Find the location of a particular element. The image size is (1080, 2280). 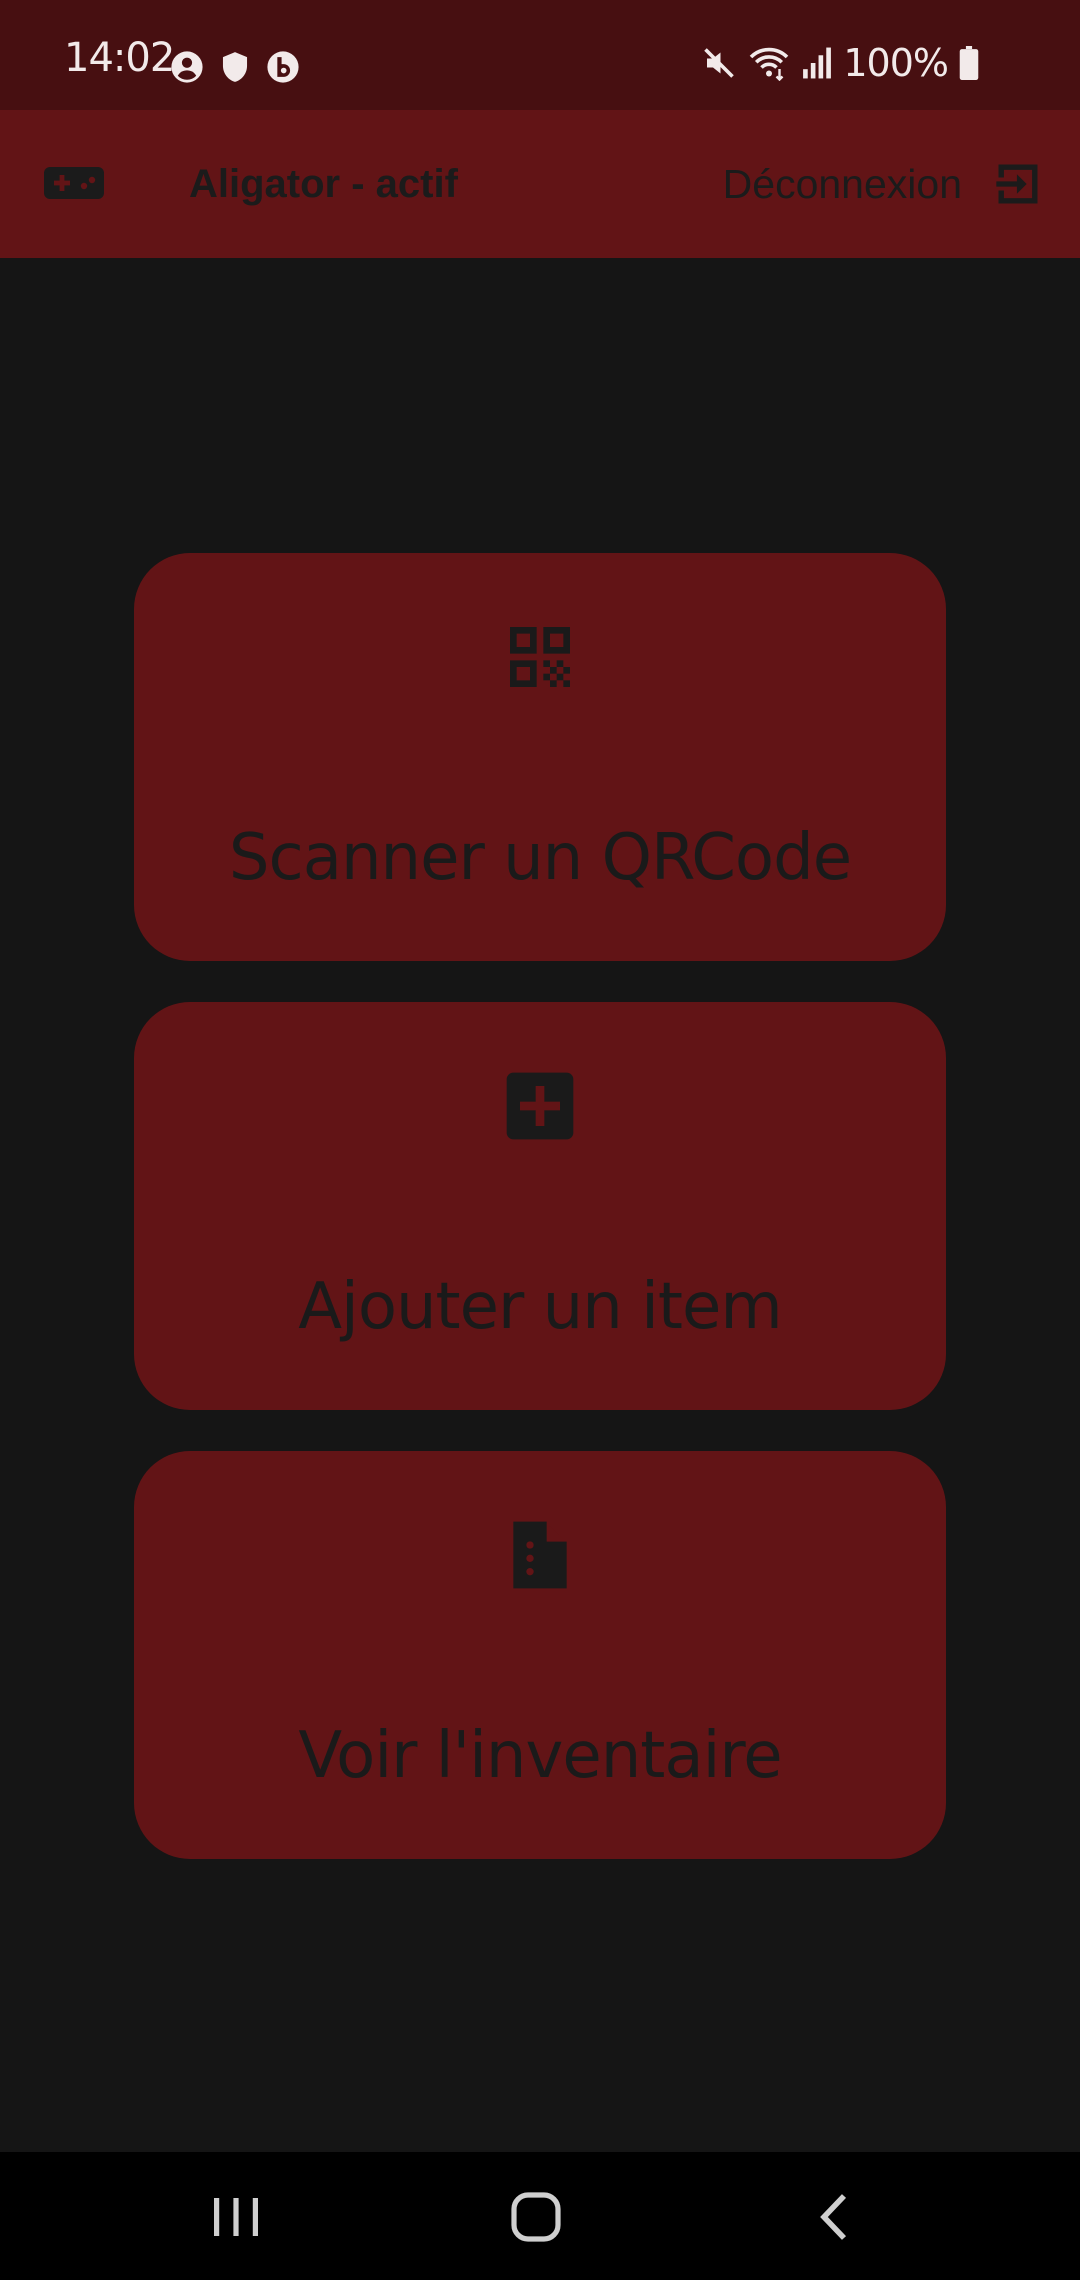

mute-icon is located at coordinates (719, 63).